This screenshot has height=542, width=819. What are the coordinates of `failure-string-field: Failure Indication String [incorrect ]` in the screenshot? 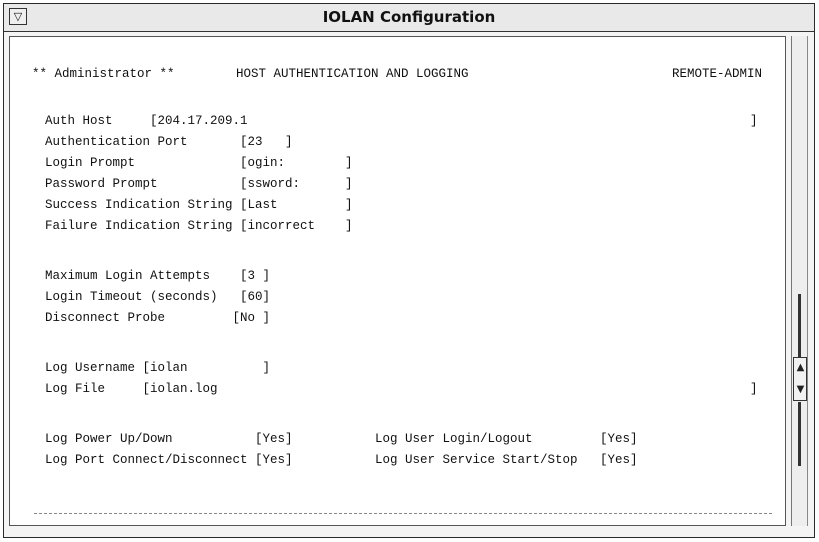 It's located at (199, 226).